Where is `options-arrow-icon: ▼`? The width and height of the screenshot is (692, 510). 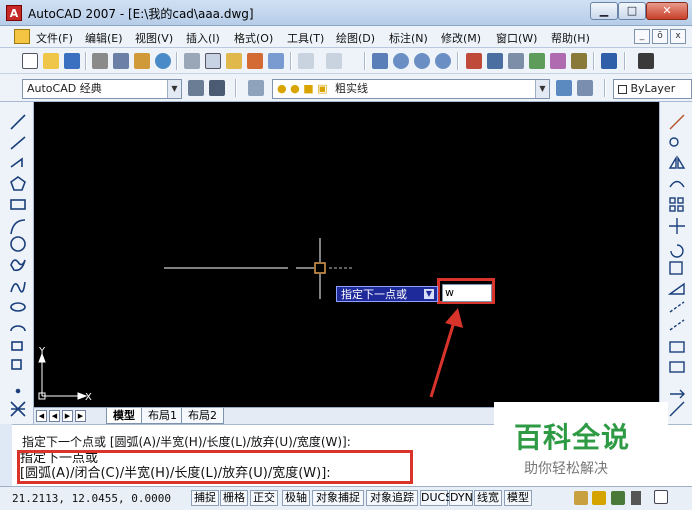
options-arrow-icon: ▼ is located at coordinates (429, 294).